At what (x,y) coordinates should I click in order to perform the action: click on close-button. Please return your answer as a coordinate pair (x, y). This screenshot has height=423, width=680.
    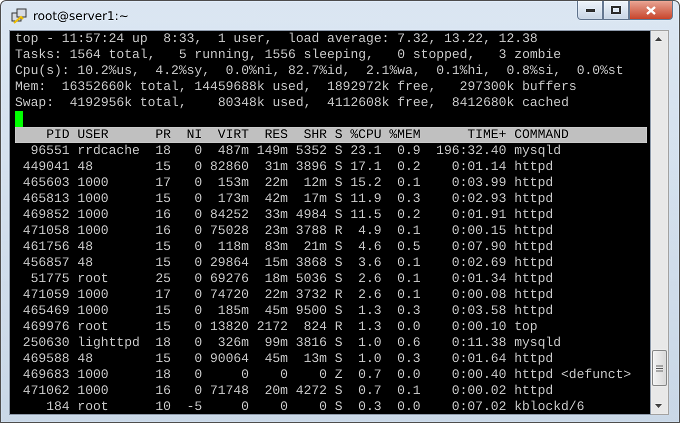
    Looking at the image, I should click on (651, 10).